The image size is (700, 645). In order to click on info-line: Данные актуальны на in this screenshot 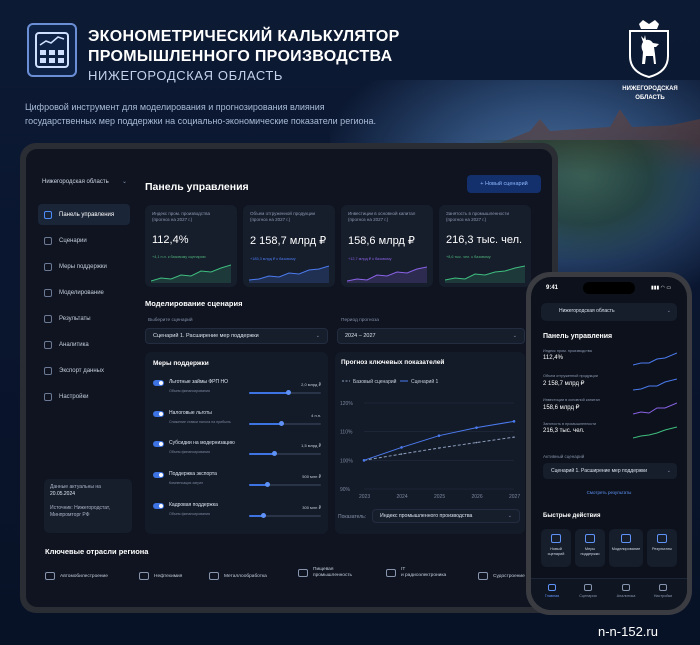, I will do `click(75, 487)`.